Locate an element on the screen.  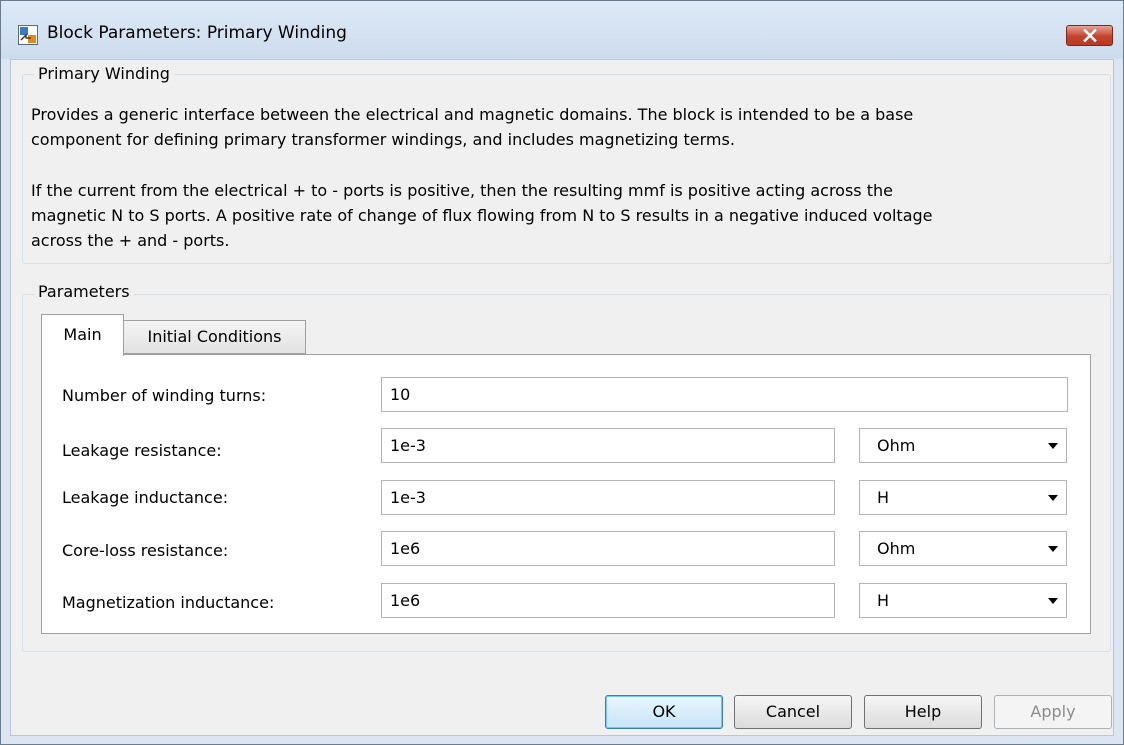
description-group-title: Primary Winding is located at coordinates (104, 73).